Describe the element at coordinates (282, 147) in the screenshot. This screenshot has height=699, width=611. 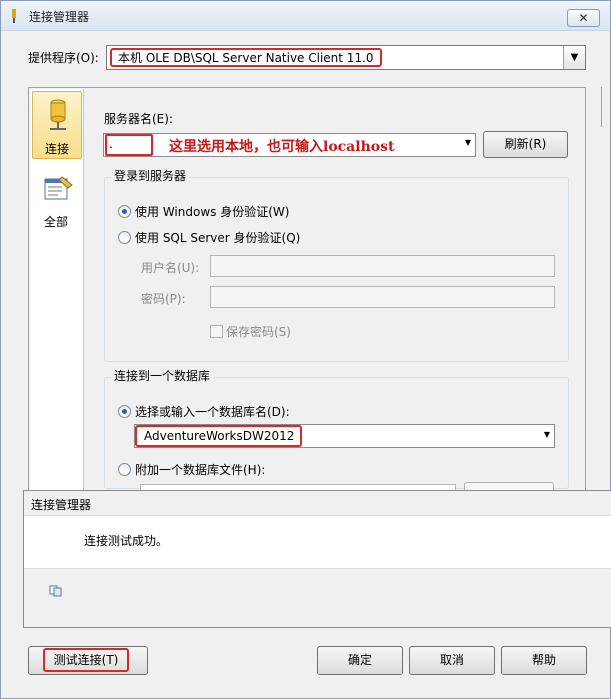
I see `server-annotation: 这里选用本地，也可输入localhost` at that location.